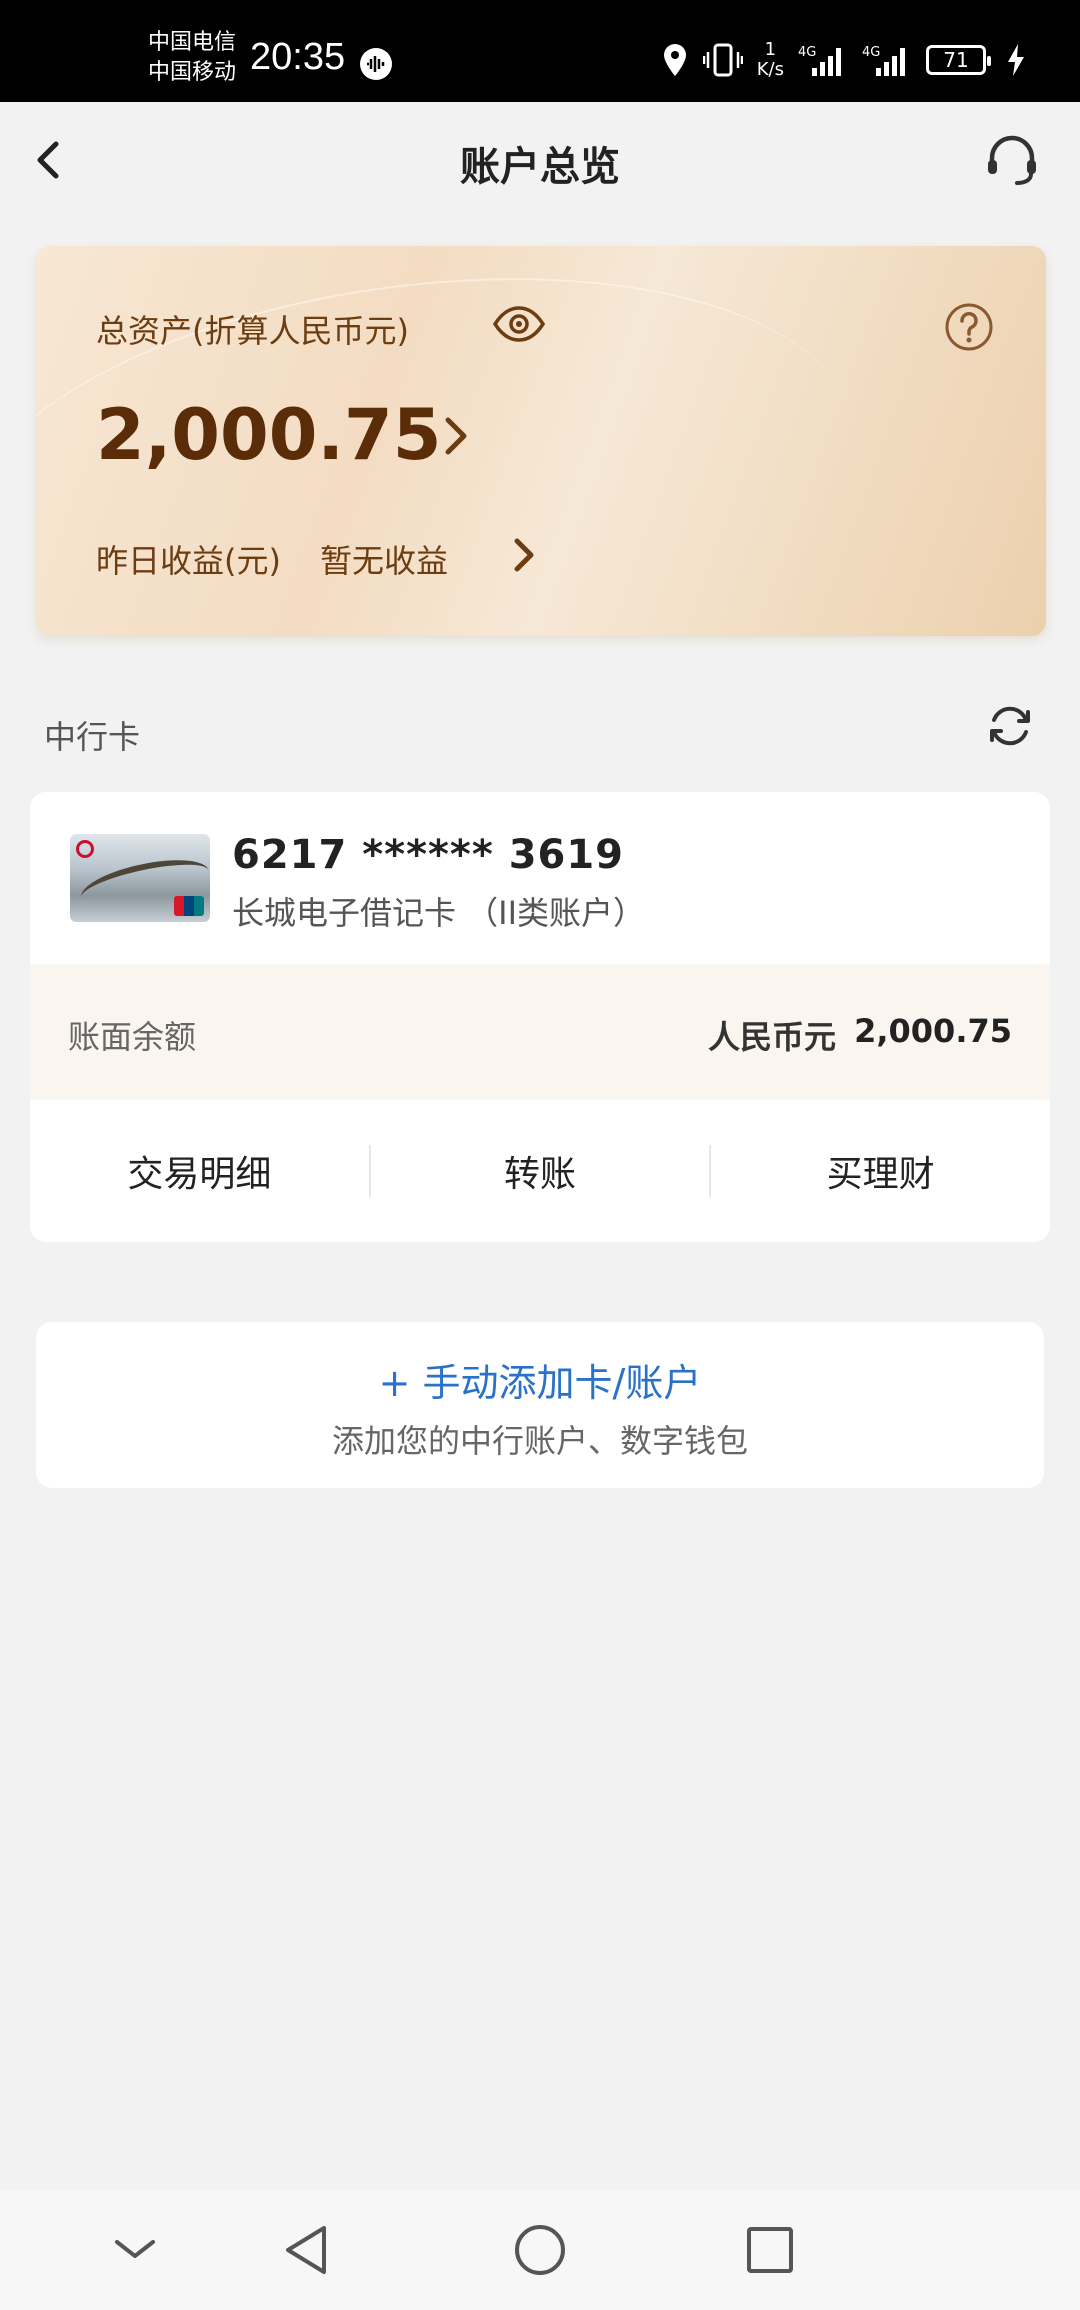 This screenshot has width=1080, height=2310. Describe the element at coordinates (722, 60) in the screenshot. I see `vibrate-icon` at that location.